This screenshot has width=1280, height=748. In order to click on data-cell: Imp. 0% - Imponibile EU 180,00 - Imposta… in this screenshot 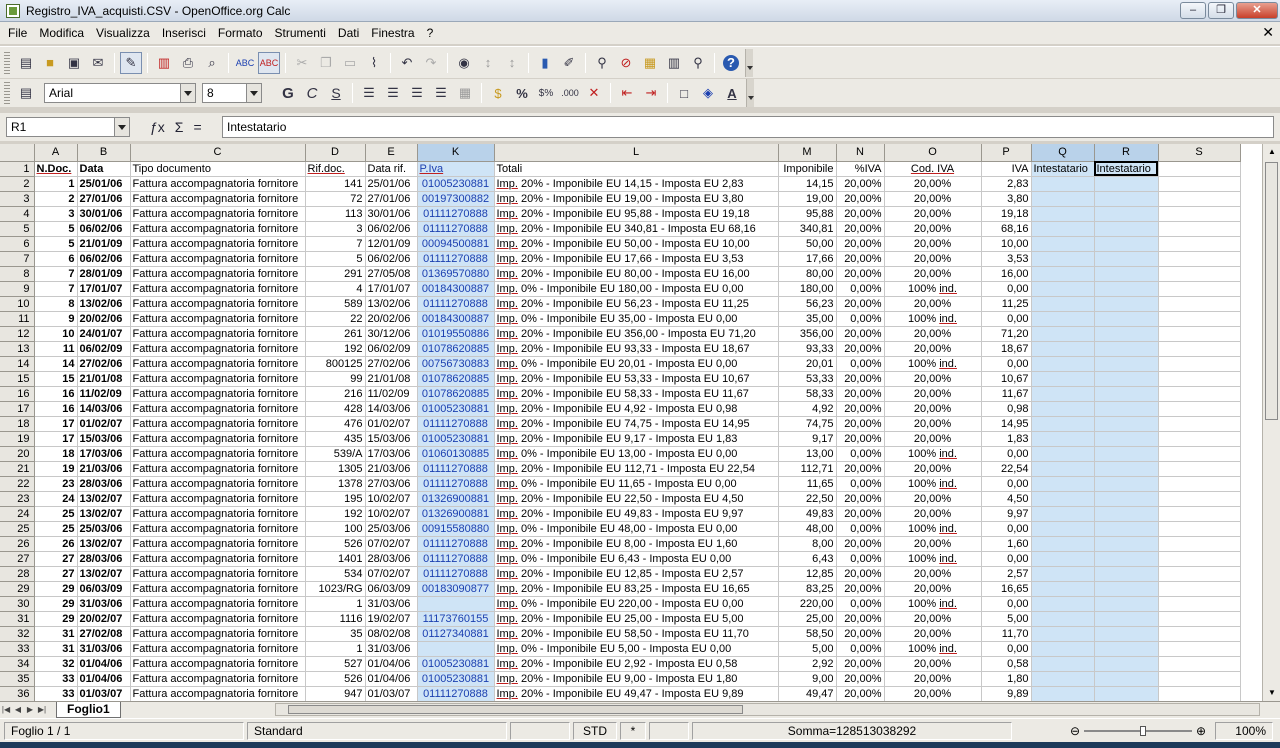, I will do `click(636, 289)`.